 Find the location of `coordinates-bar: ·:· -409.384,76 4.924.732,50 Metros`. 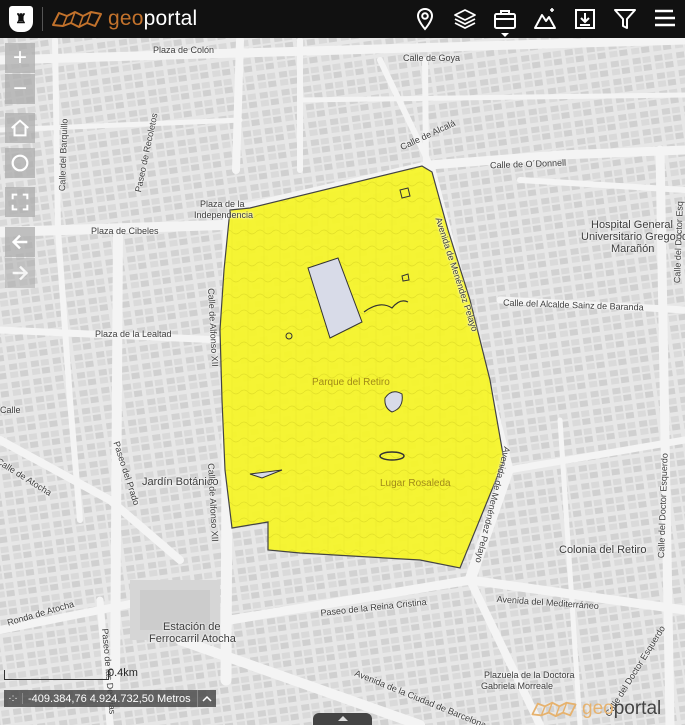

coordinates-bar: ·:· -409.384,76 4.924.732,50 Metros is located at coordinates (110, 698).